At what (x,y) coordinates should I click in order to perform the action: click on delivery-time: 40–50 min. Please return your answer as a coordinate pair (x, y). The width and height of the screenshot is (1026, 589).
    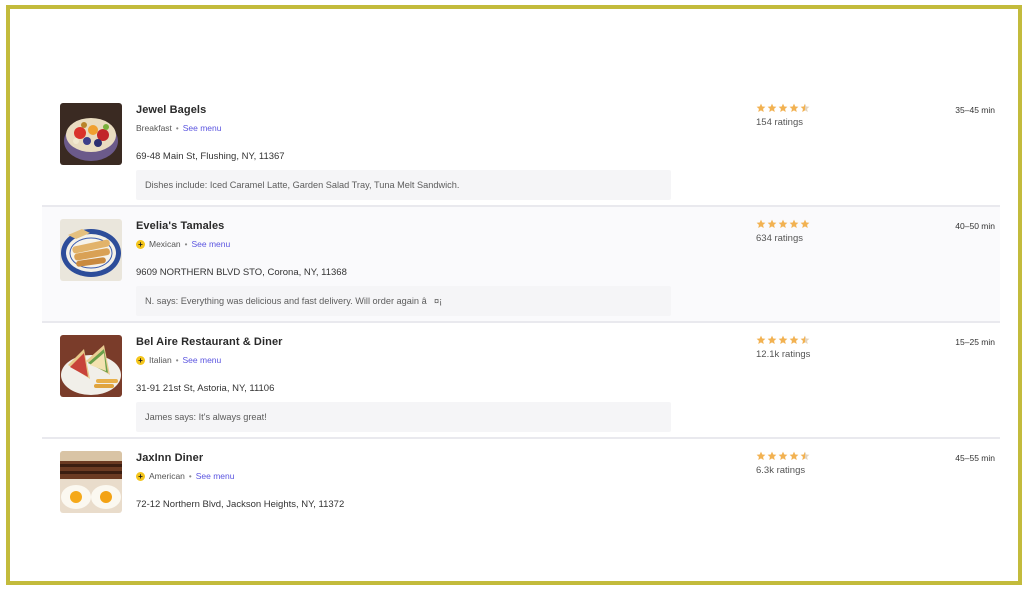
    Looking at the image, I should click on (975, 226).